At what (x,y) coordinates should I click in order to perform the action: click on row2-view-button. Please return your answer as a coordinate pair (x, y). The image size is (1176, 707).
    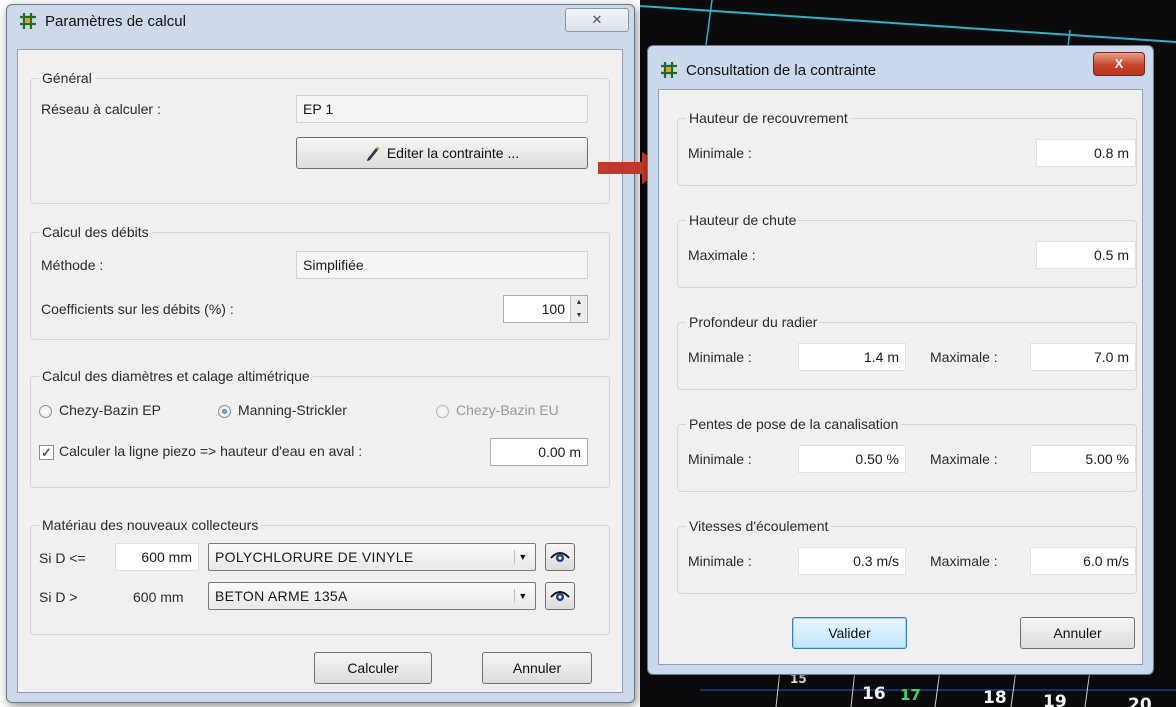
    Looking at the image, I should click on (560, 596).